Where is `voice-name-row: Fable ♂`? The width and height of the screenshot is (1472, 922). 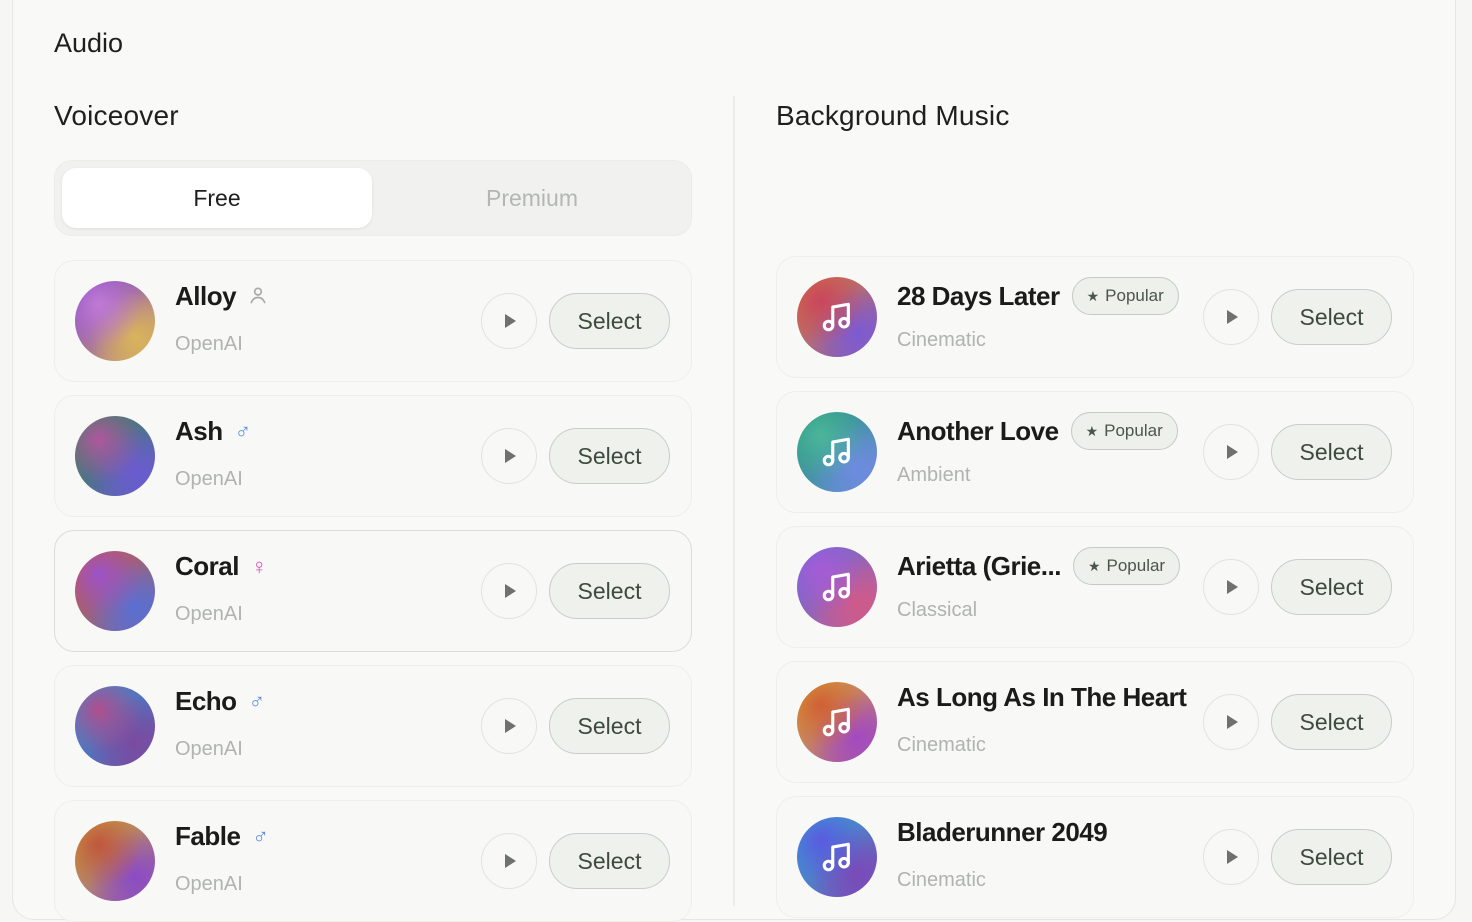
voice-name-row: Fable ♂ is located at coordinates (222, 836).